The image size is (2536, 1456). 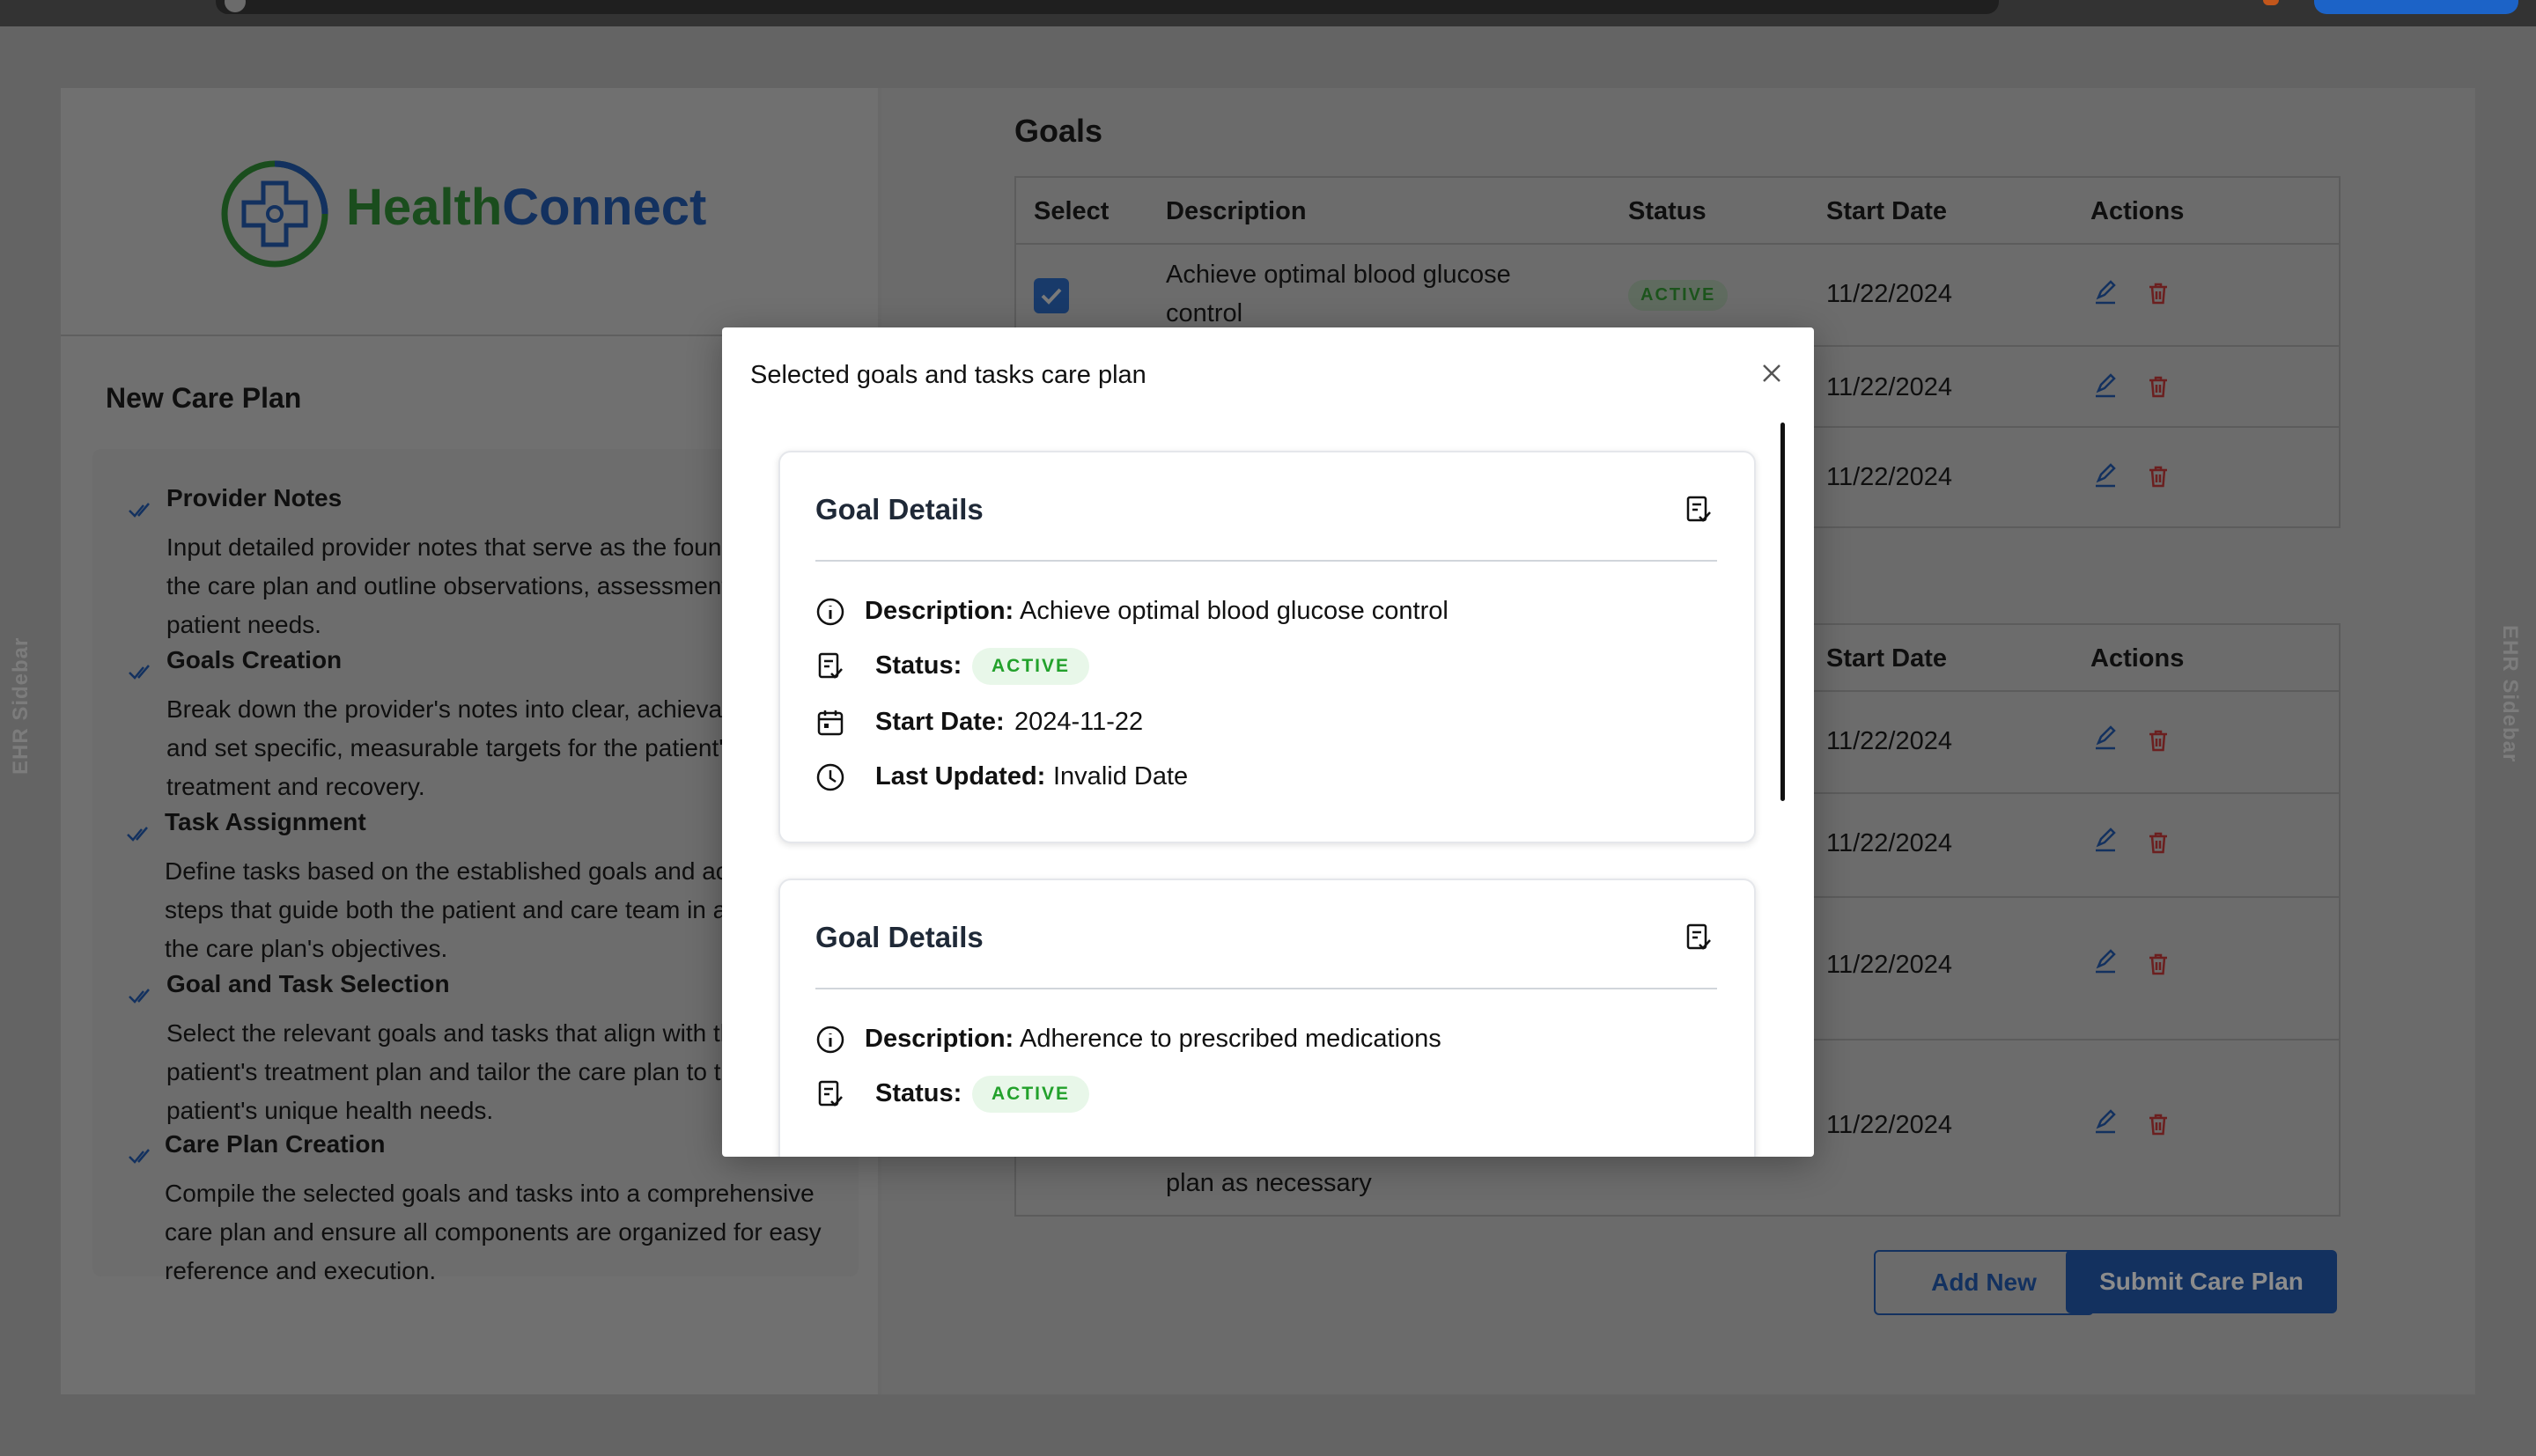 I want to click on browser-top-bar, so click(x=1268, y=13).